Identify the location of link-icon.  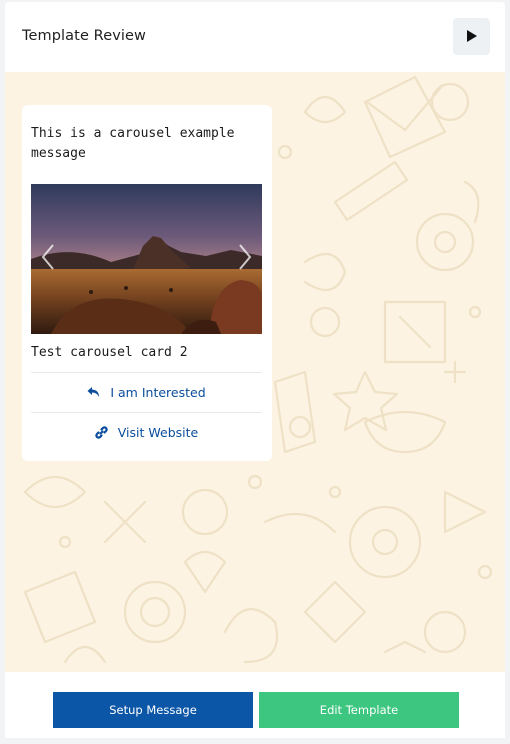
(101, 432).